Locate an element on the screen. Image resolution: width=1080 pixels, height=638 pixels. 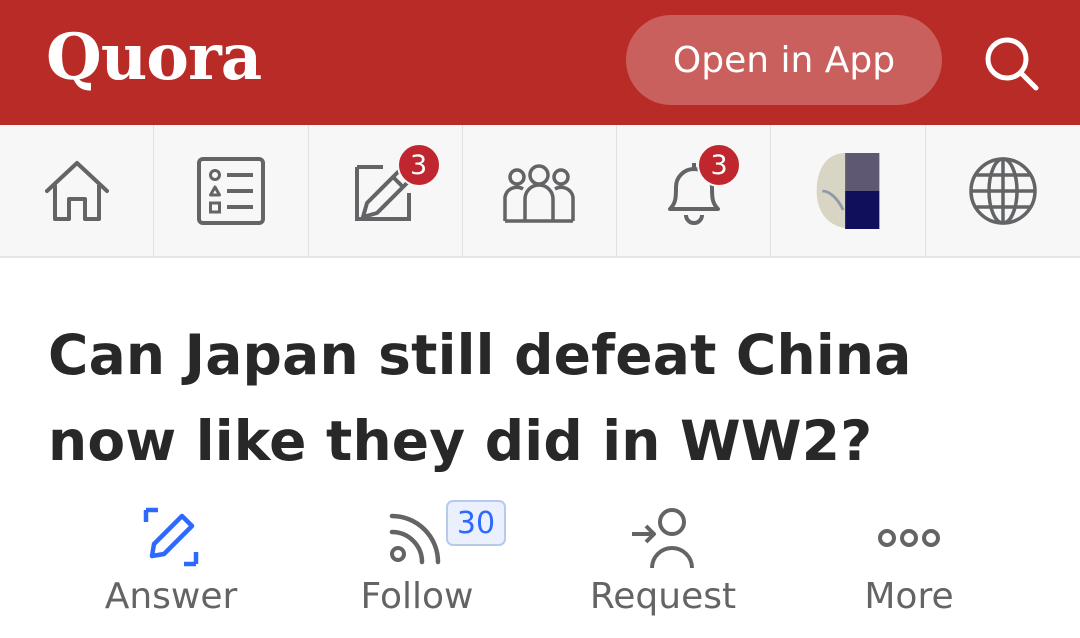
nav-language is located at coordinates (1003, 190).